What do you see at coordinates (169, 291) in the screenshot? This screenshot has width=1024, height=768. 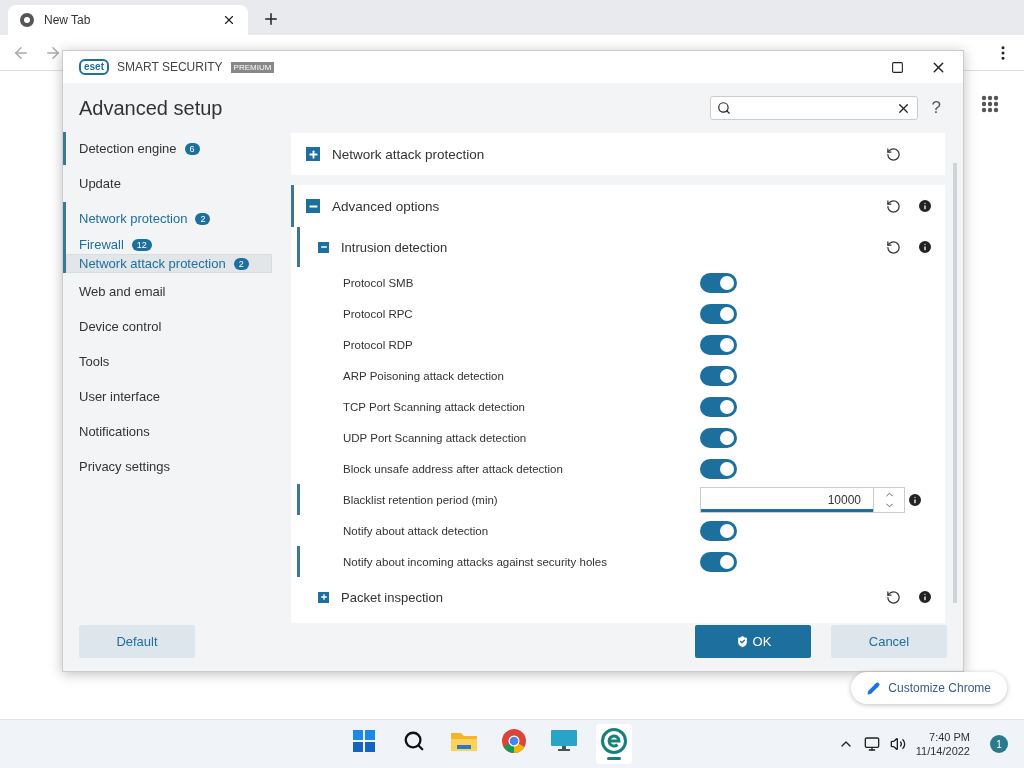 I see `sidebar-item: Web and email` at bounding box center [169, 291].